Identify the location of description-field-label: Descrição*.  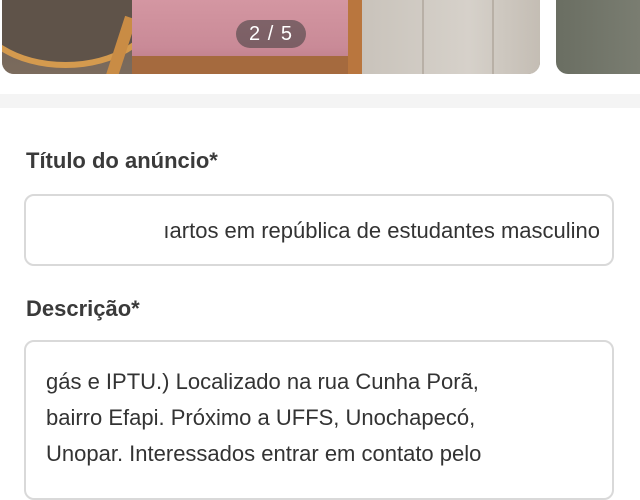
(83, 308).